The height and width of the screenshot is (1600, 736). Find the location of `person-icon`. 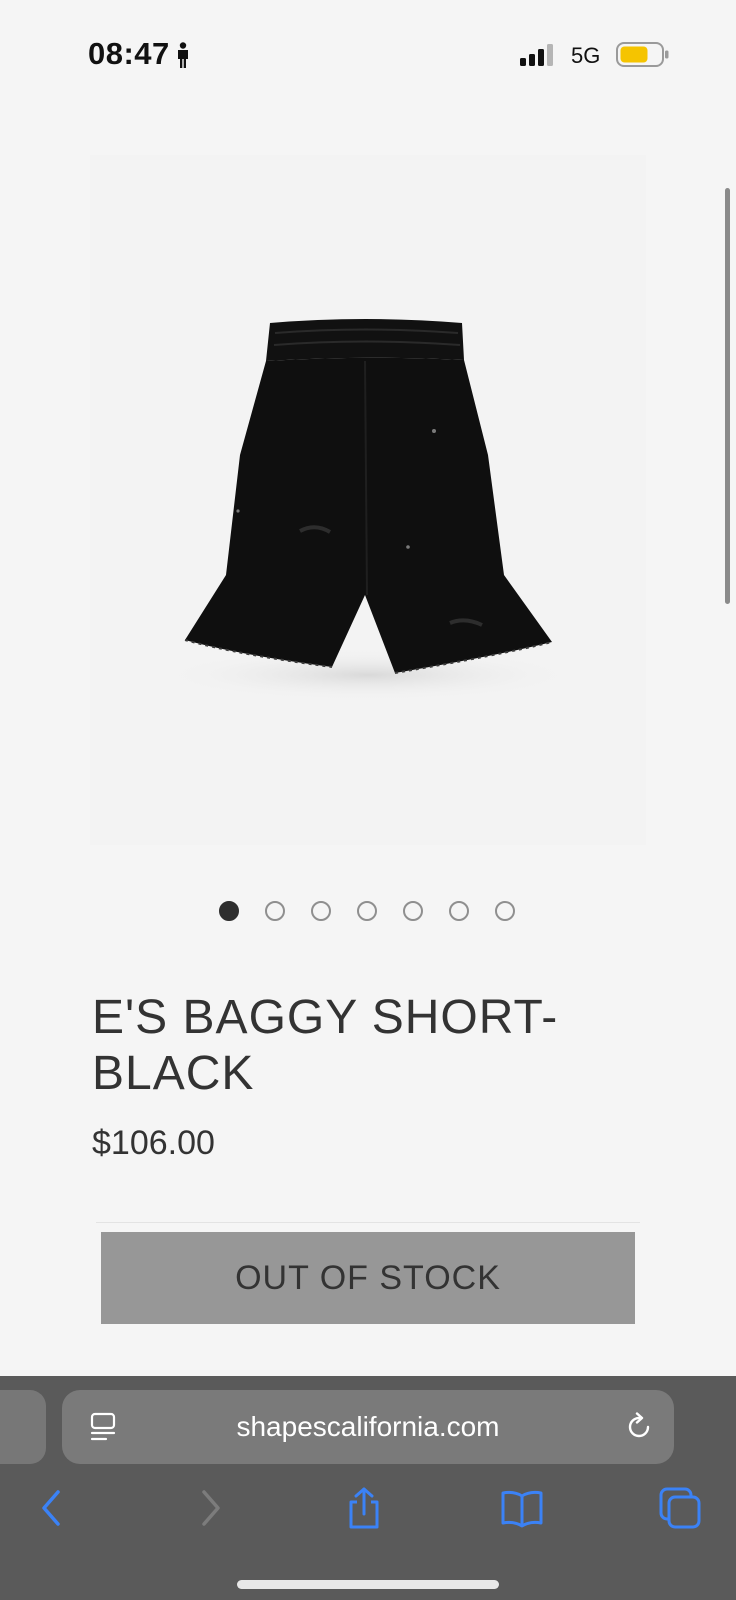

person-icon is located at coordinates (183, 55).